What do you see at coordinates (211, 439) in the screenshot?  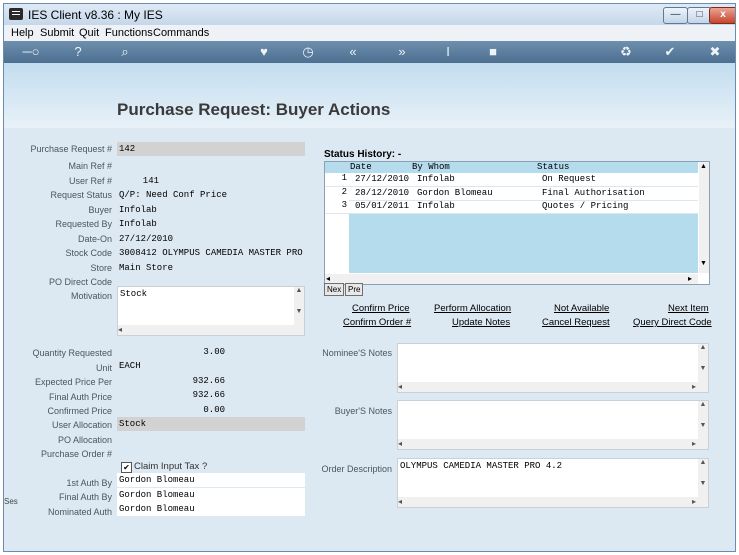 I see `po-allocation-field` at bounding box center [211, 439].